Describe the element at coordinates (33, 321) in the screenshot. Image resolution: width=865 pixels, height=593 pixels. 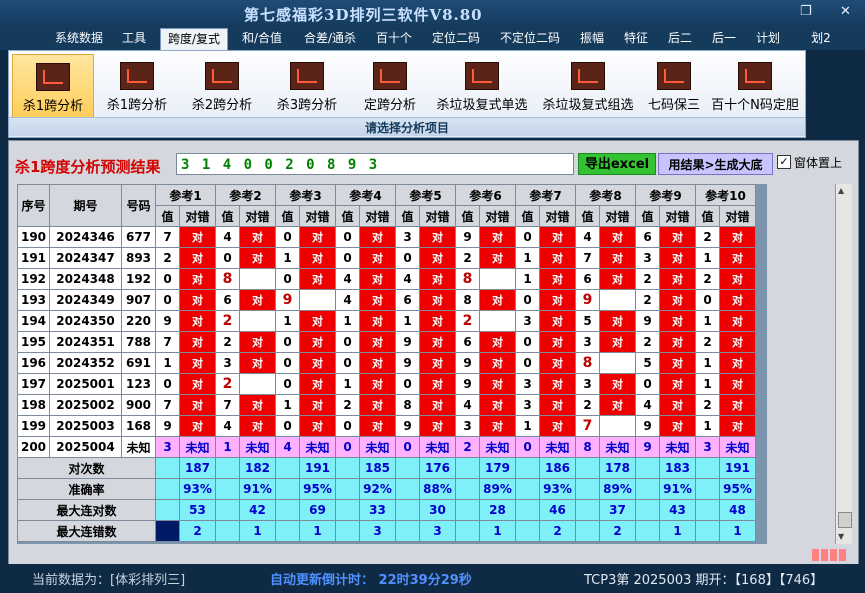
I see `seq-cell: 194` at that location.